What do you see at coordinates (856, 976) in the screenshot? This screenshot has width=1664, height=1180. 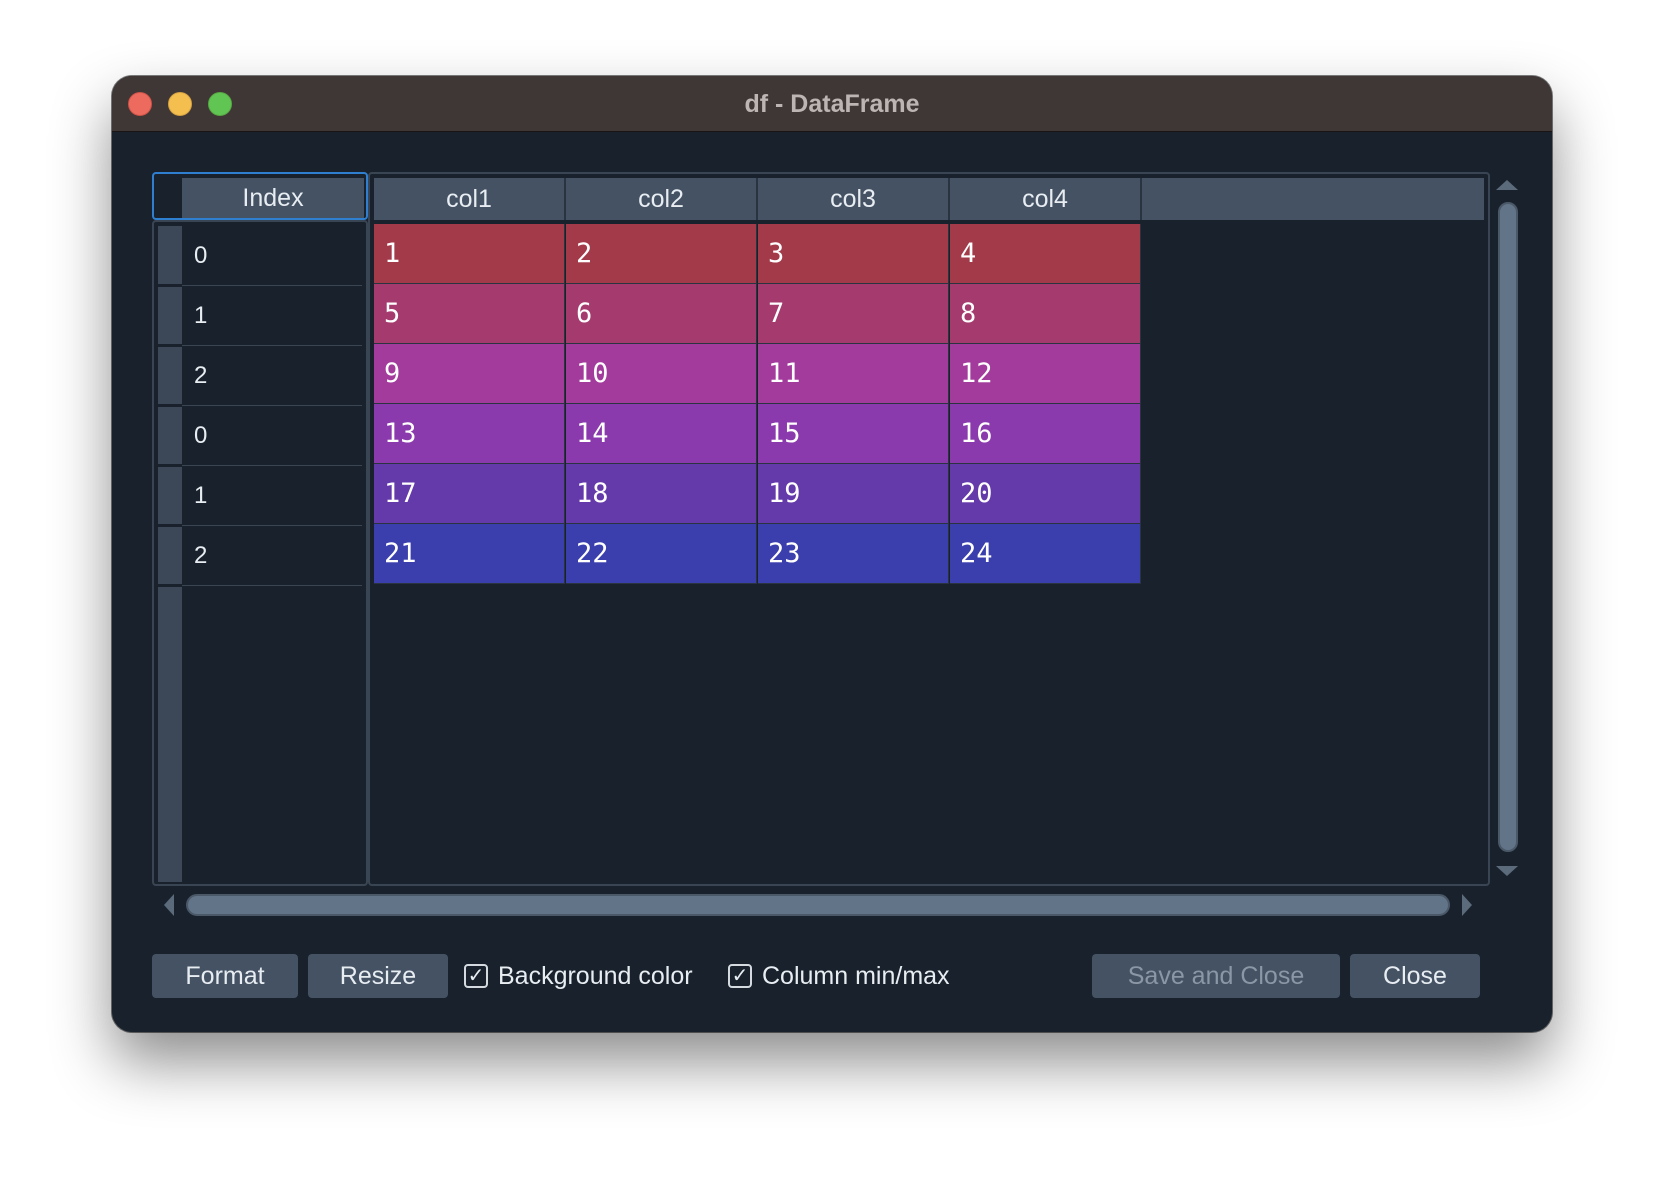 I see `column-minmax-label: Column min/max` at bounding box center [856, 976].